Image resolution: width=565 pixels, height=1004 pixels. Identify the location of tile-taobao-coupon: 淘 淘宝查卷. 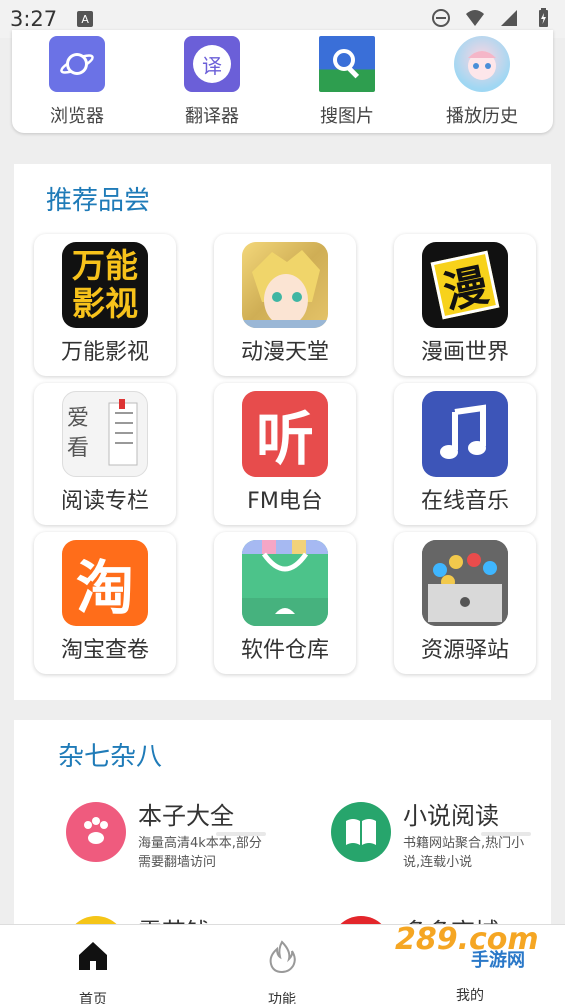
(105, 603).